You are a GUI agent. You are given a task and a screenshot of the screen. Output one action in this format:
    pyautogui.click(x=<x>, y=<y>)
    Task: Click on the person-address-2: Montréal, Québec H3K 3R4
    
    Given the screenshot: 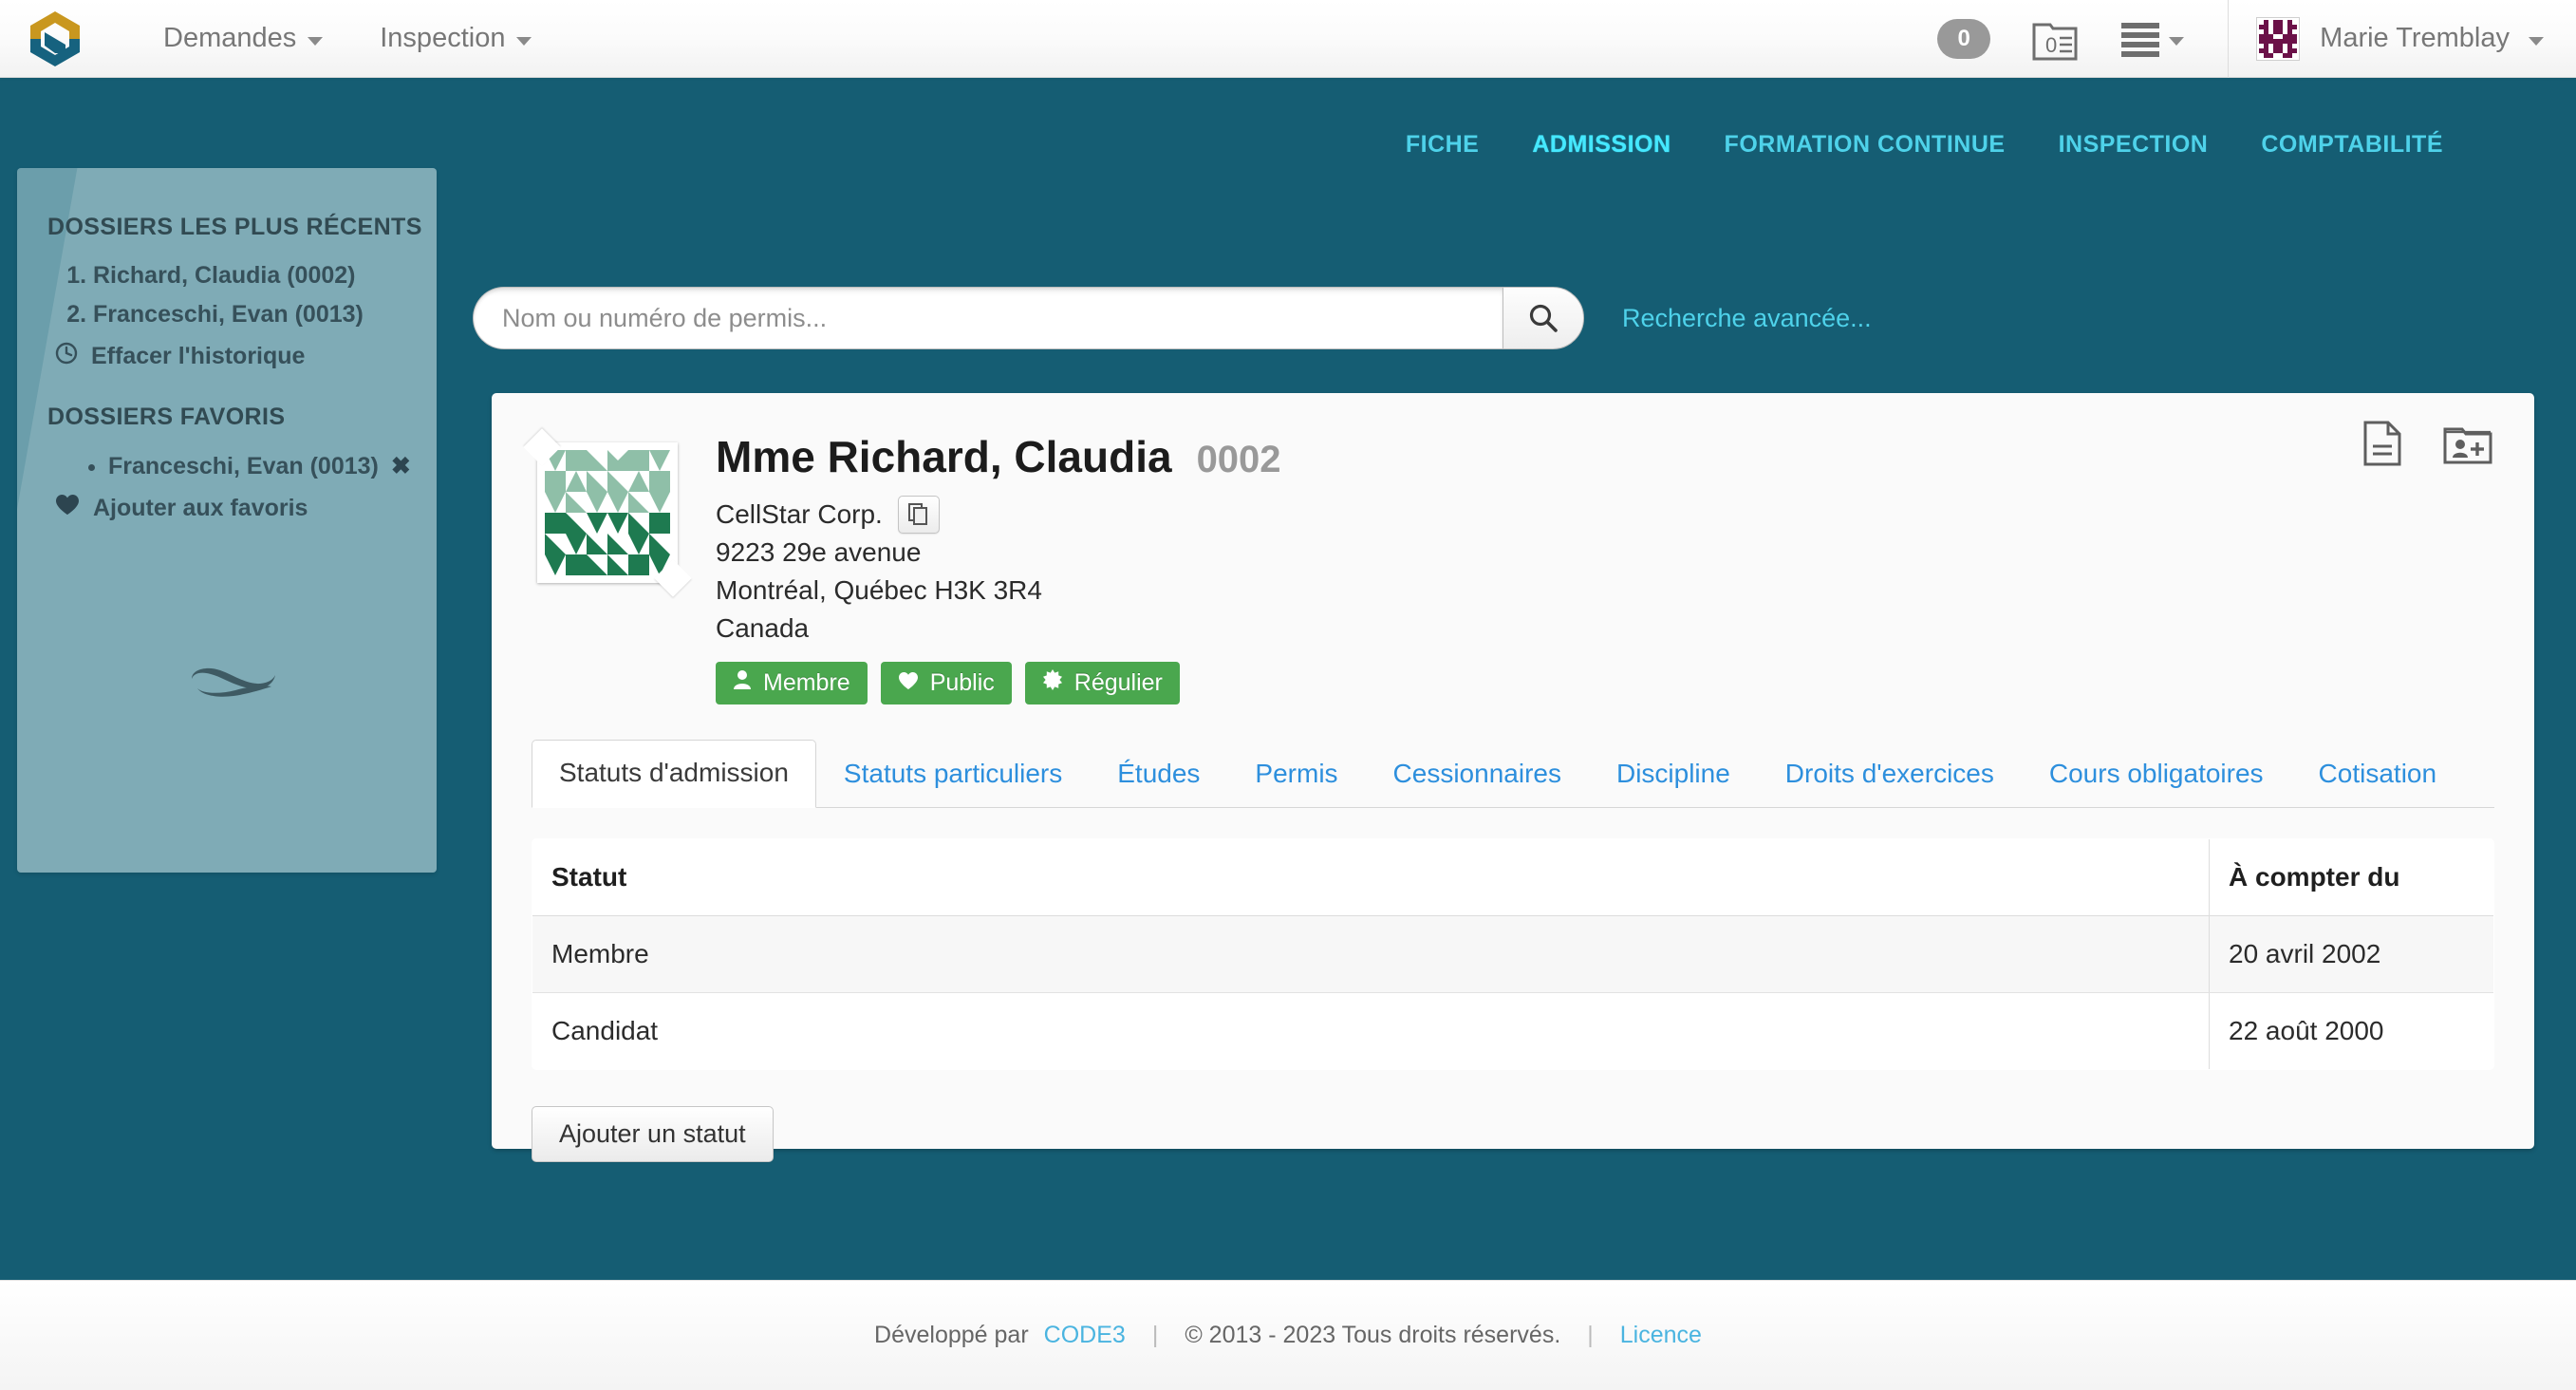 What is the action you would take?
    pyautogui.click(x=879, y=589)
    